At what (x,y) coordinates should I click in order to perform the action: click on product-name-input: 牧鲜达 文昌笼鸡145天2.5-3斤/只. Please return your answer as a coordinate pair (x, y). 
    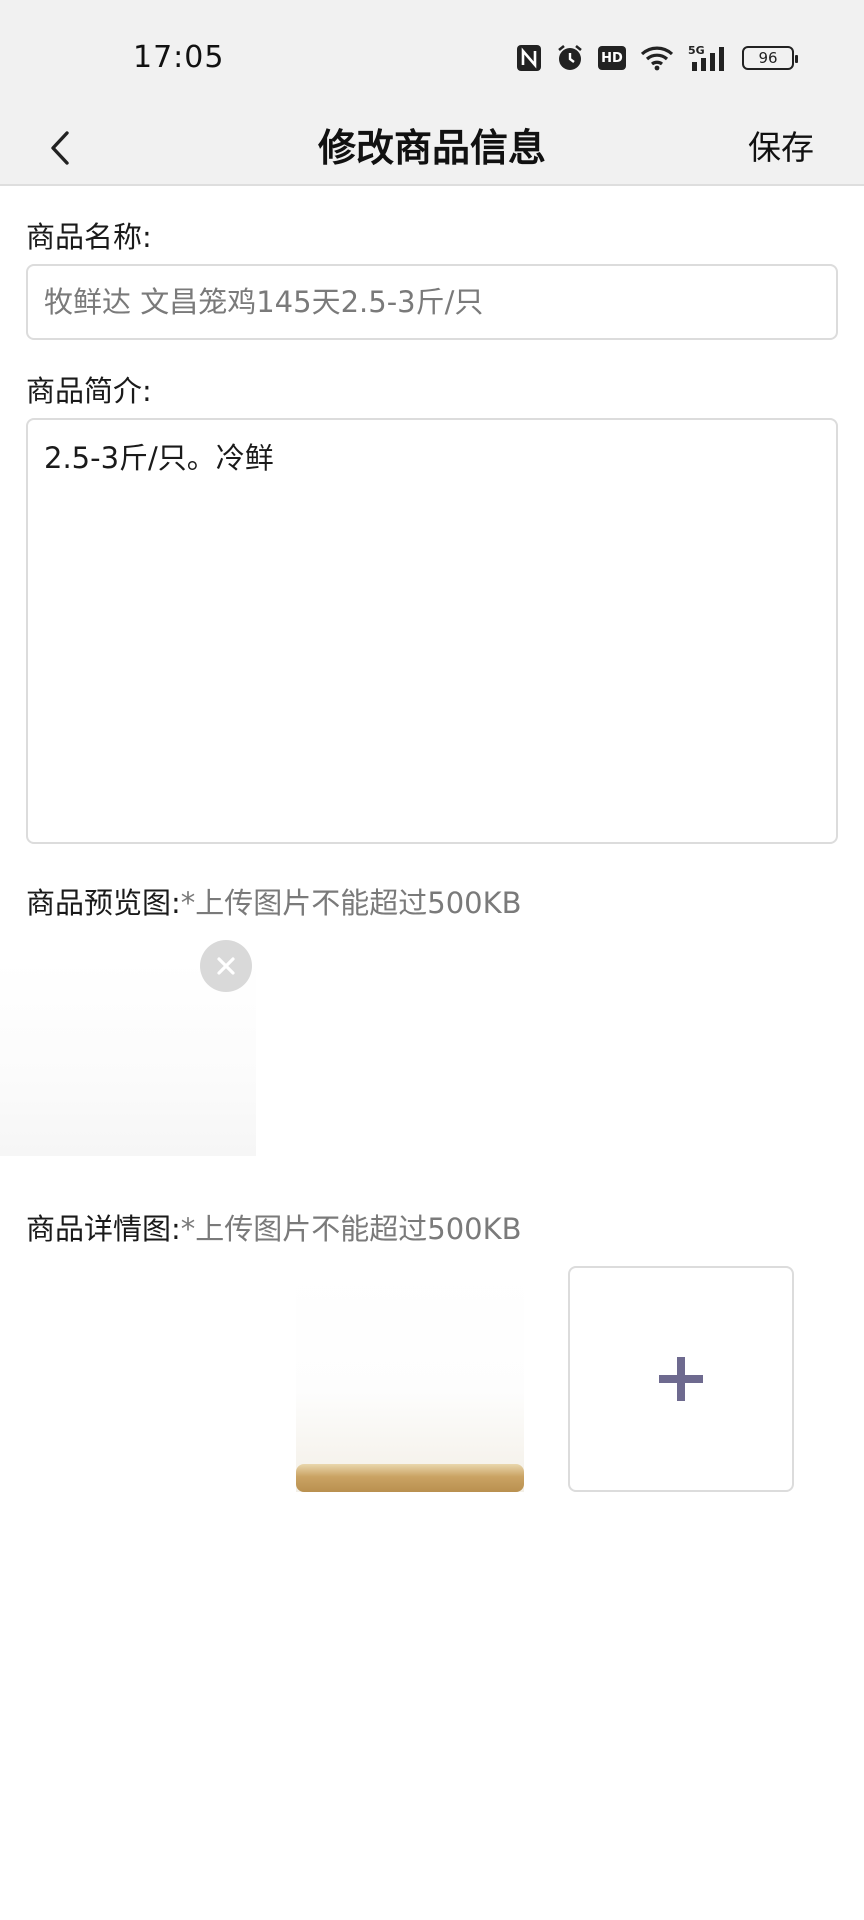
    Looking at the image, I should click on (432, 302).